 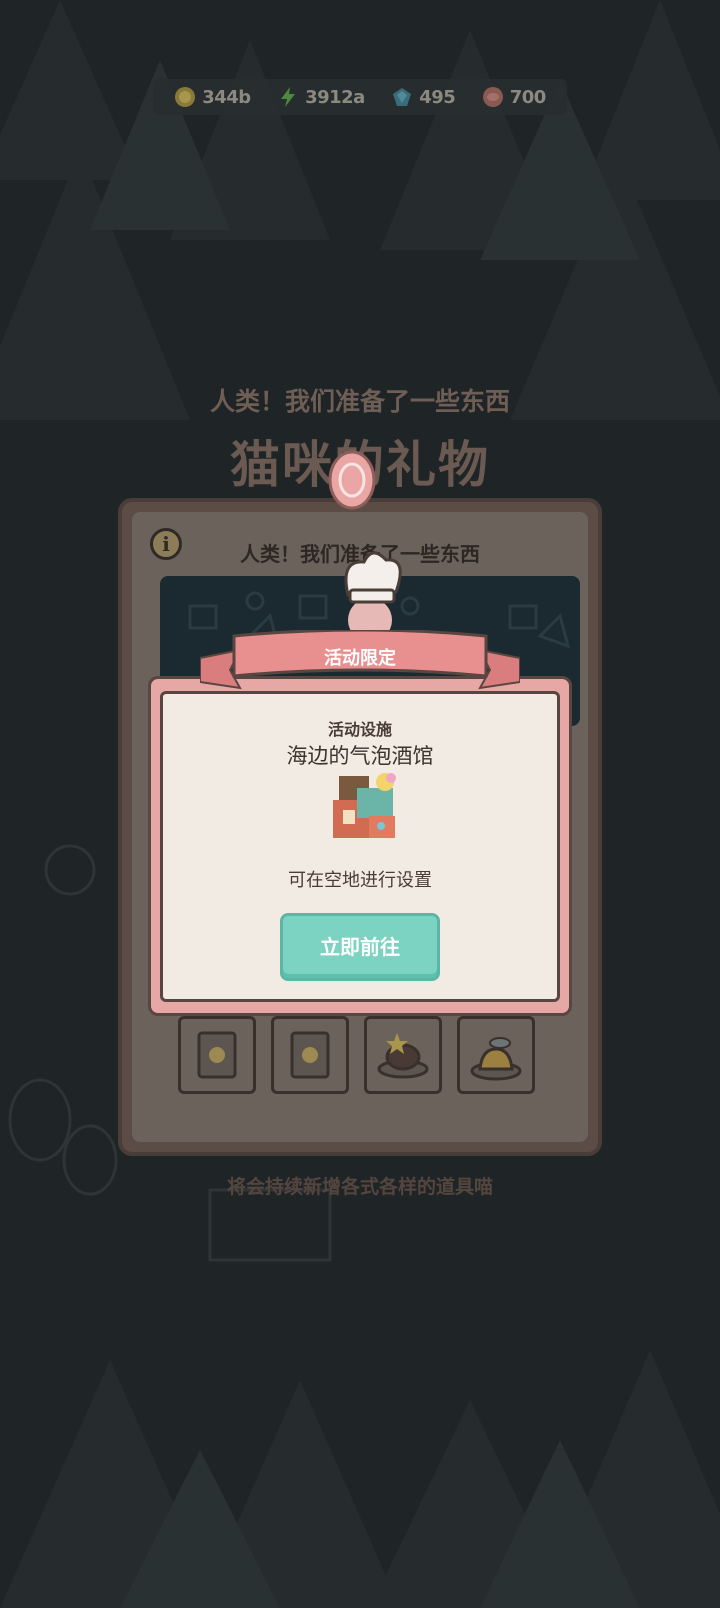 What do you see at coordinates (364, 805) in the screenshot?
I see `bubble-tavern-icon` at bounding box center [364, 805].